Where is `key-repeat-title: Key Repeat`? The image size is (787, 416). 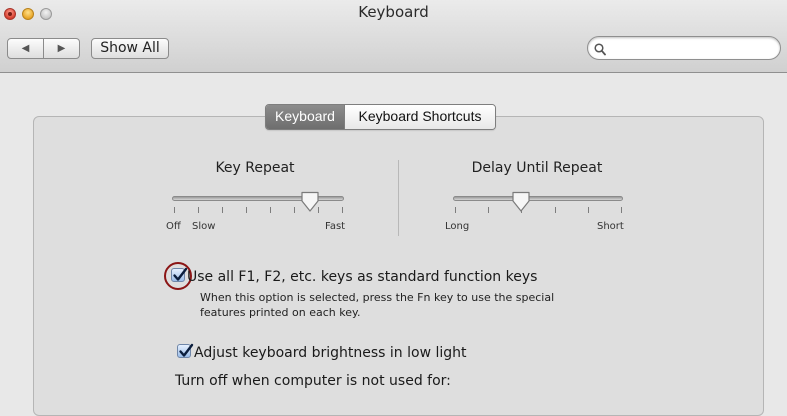 key-repeat-title: Key Repeat is located at coordinates (255, 168).